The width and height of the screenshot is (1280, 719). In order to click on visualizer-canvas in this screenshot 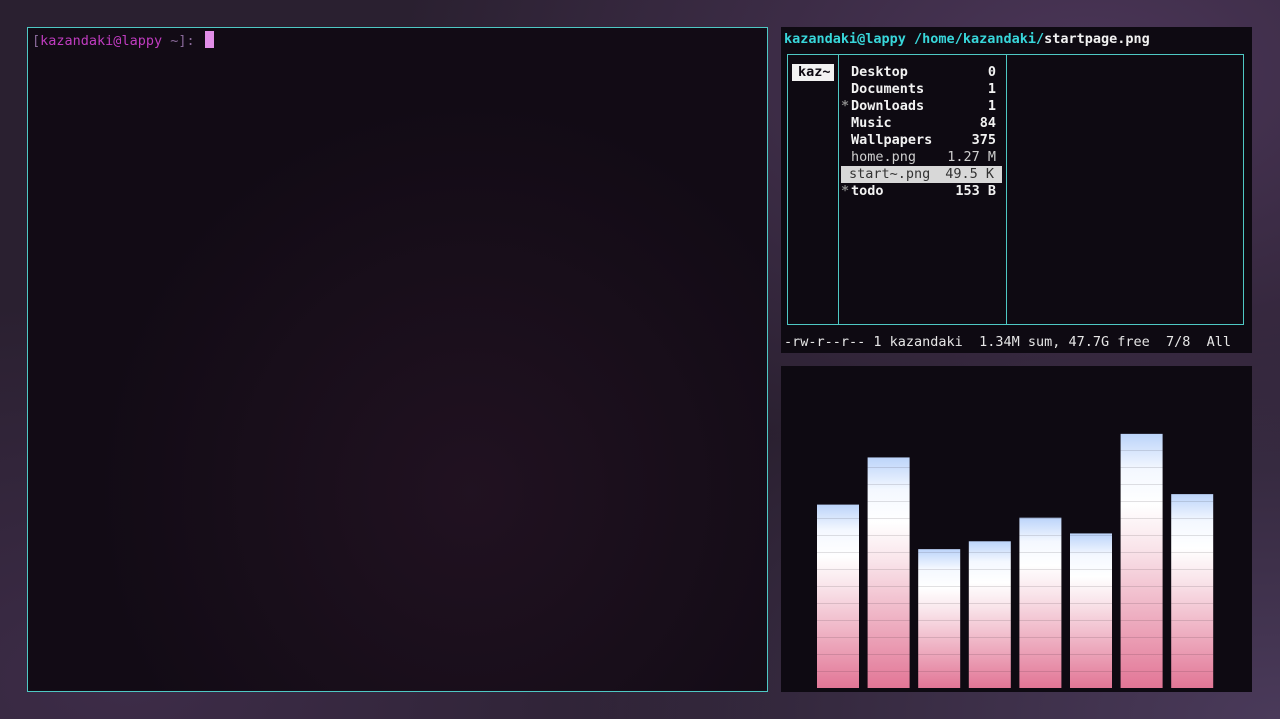, I will do `click(1015, 560)`.